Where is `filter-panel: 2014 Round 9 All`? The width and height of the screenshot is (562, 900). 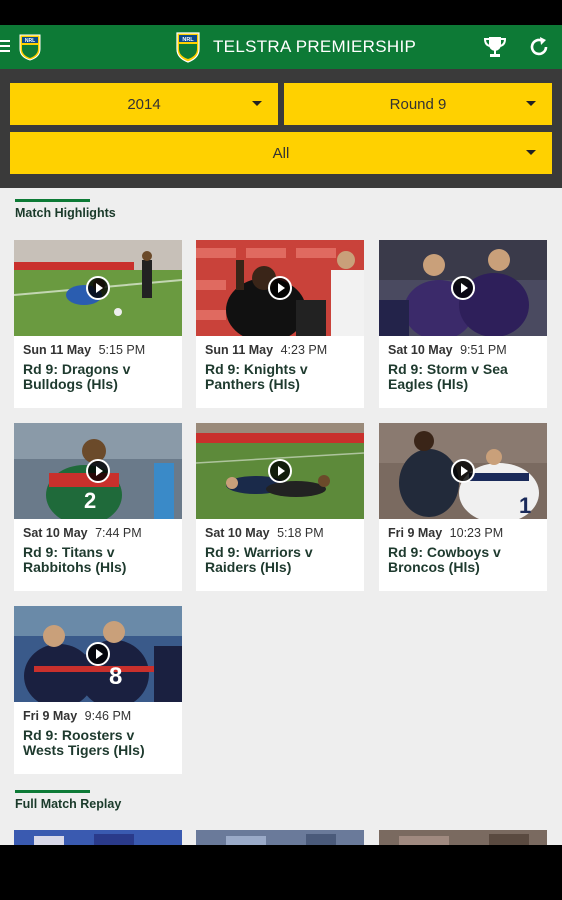
filter-panel: 2014 Round 9 All is located at coordinates (281, 128).